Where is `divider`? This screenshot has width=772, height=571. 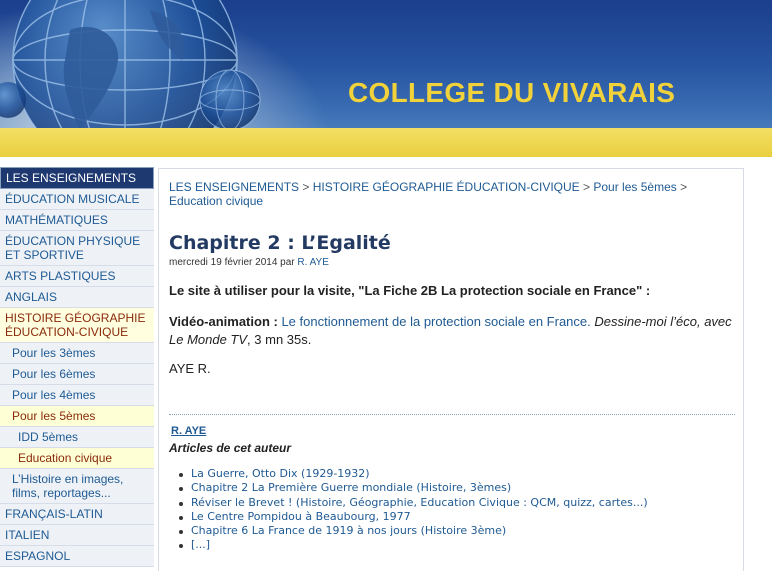 divider is located at coordinates (452, 414).